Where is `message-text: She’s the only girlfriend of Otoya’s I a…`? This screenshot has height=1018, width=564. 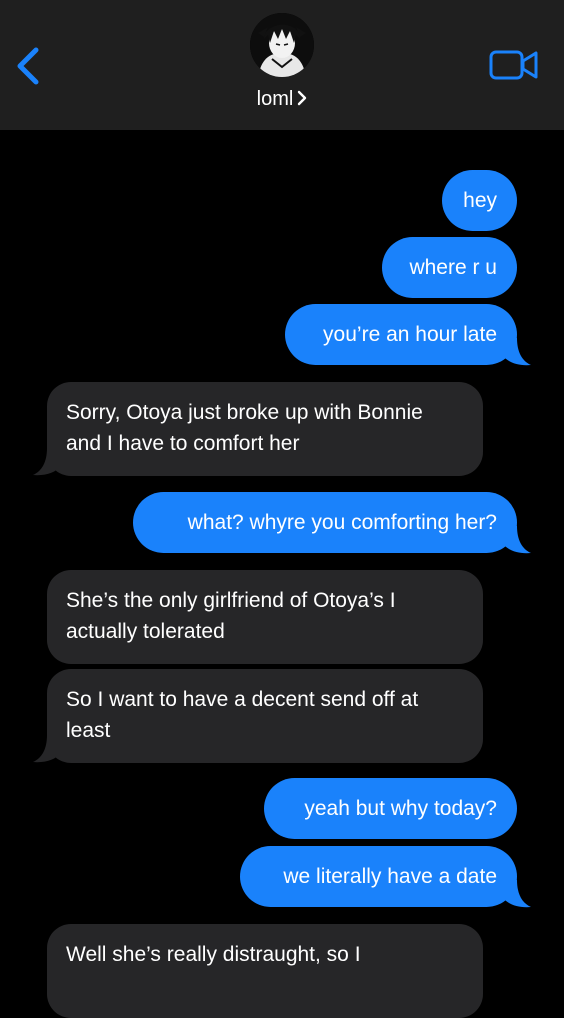 message-text: She’s the only girlfriend of Otoya’s I a… is located at coordinates (231, 616).